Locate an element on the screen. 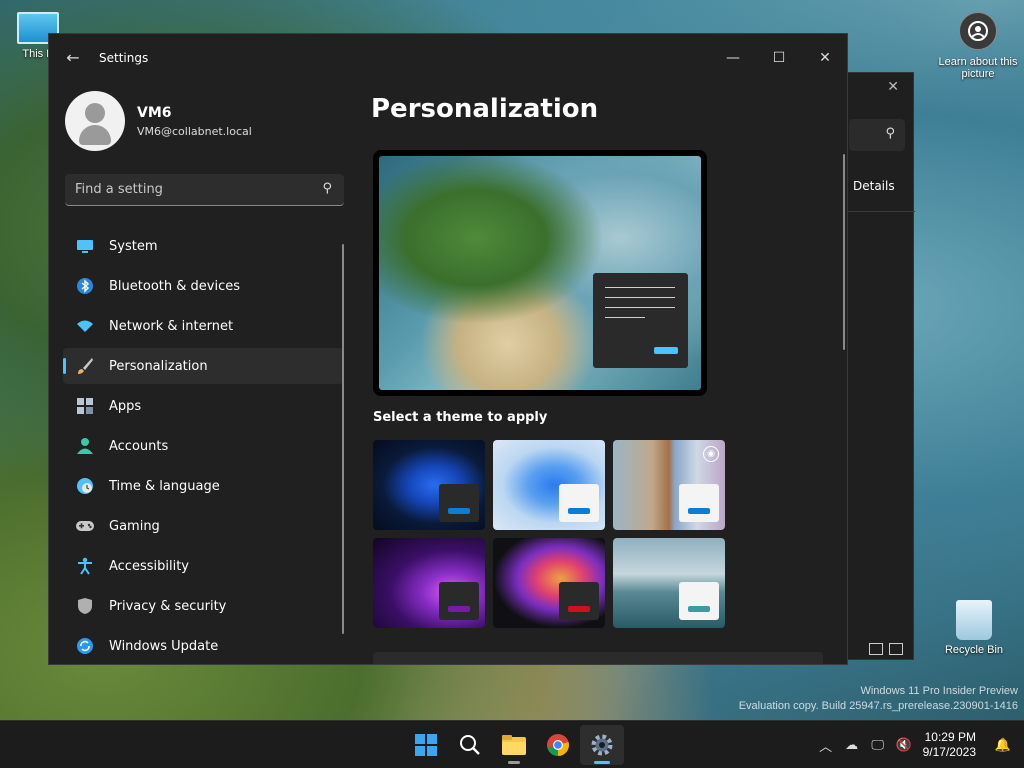 The height and width of the screenshot is (768, 1024). file-explorer-icon is located at coordinates (514, 745).